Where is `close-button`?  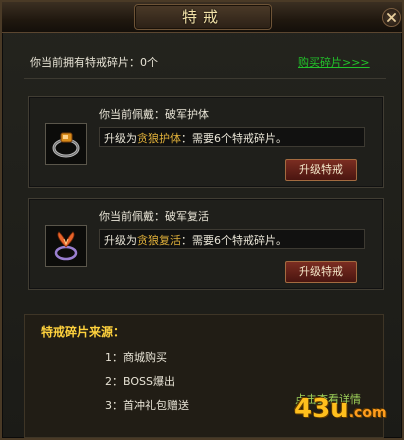 close-button is located at coordinates (391, 17).